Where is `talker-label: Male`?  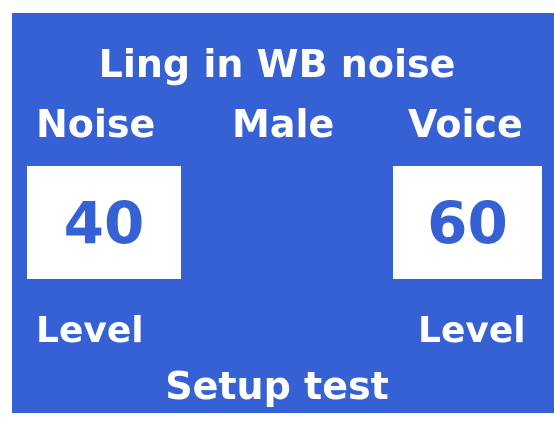
talker-label: Male is located at coordinates (283, 124).